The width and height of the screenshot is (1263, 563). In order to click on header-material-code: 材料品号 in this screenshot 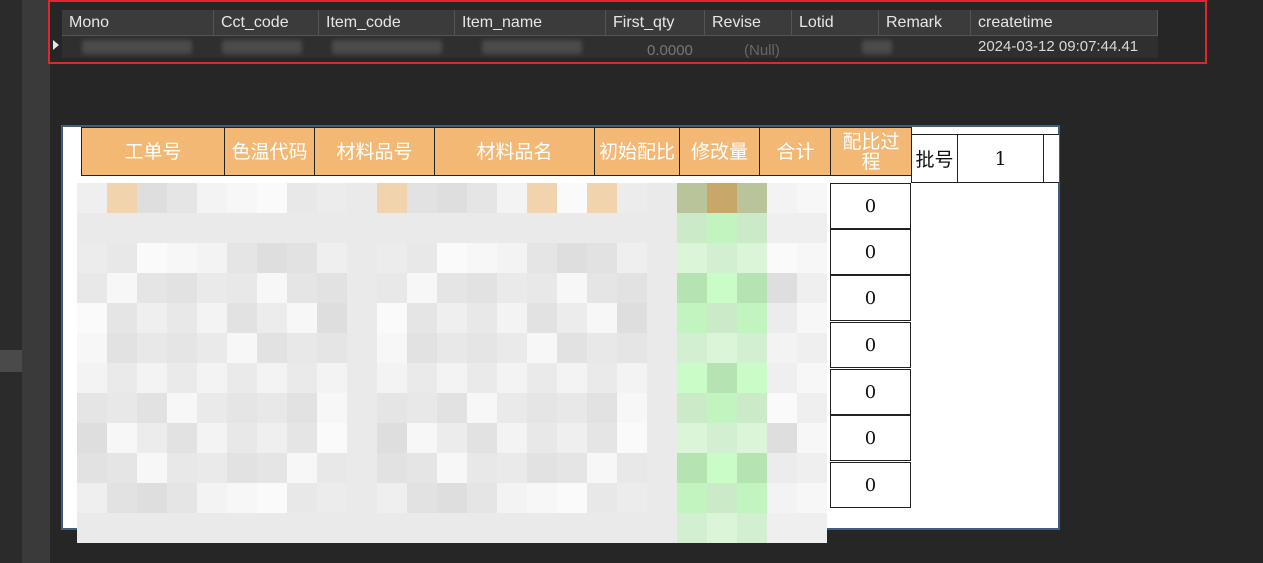, I will do `click(374, 151)`.